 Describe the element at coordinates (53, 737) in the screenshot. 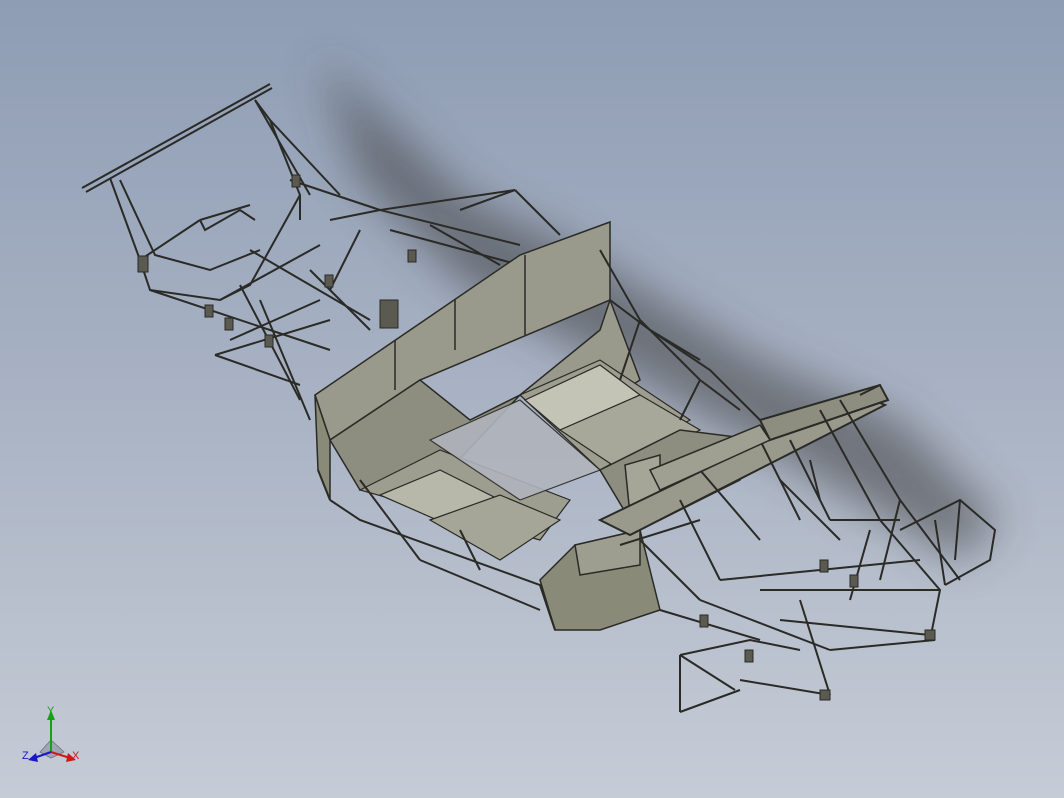

I see `coordinate-triad: Y X Z` at that location.